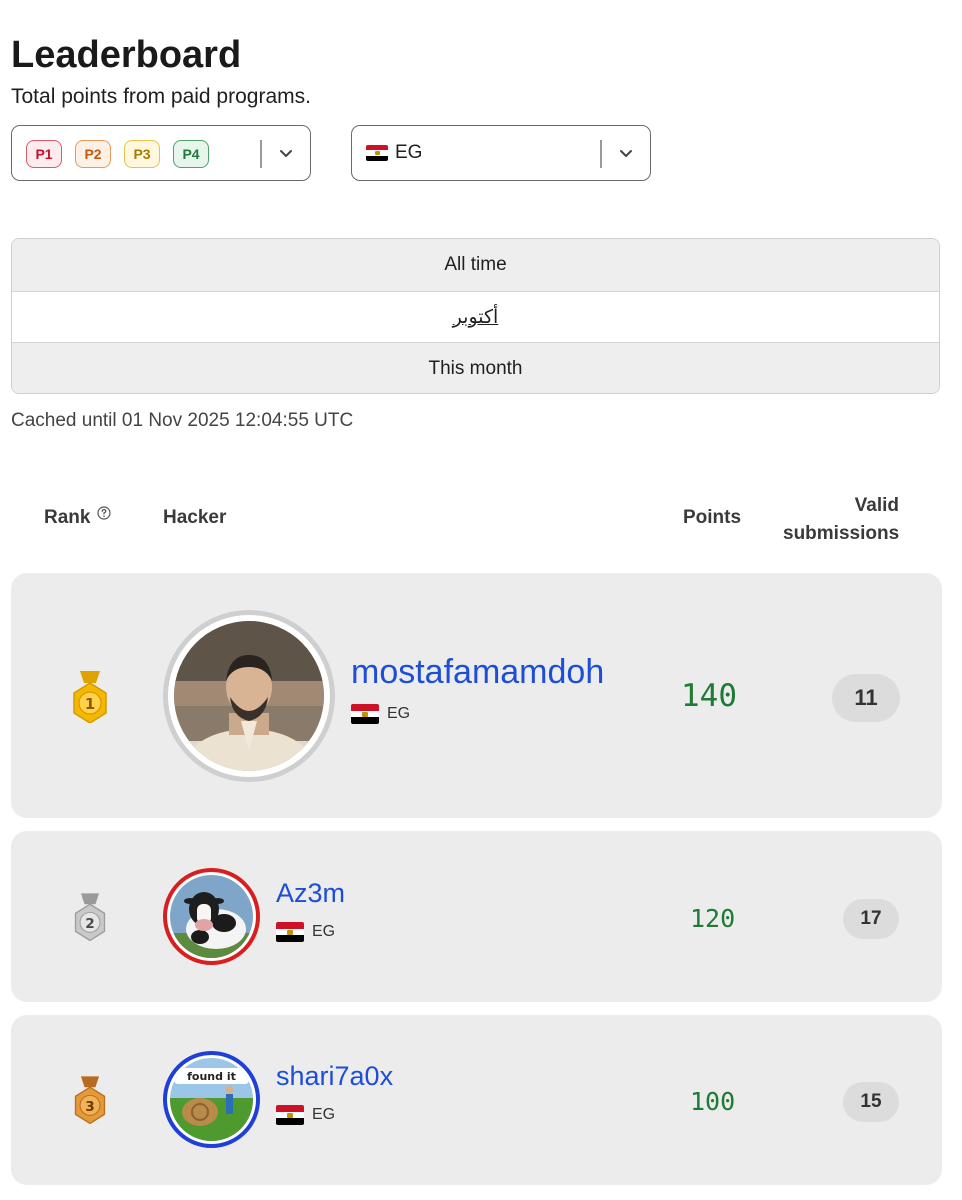  I want to click on header-rank: Rank, so click(67, 517).